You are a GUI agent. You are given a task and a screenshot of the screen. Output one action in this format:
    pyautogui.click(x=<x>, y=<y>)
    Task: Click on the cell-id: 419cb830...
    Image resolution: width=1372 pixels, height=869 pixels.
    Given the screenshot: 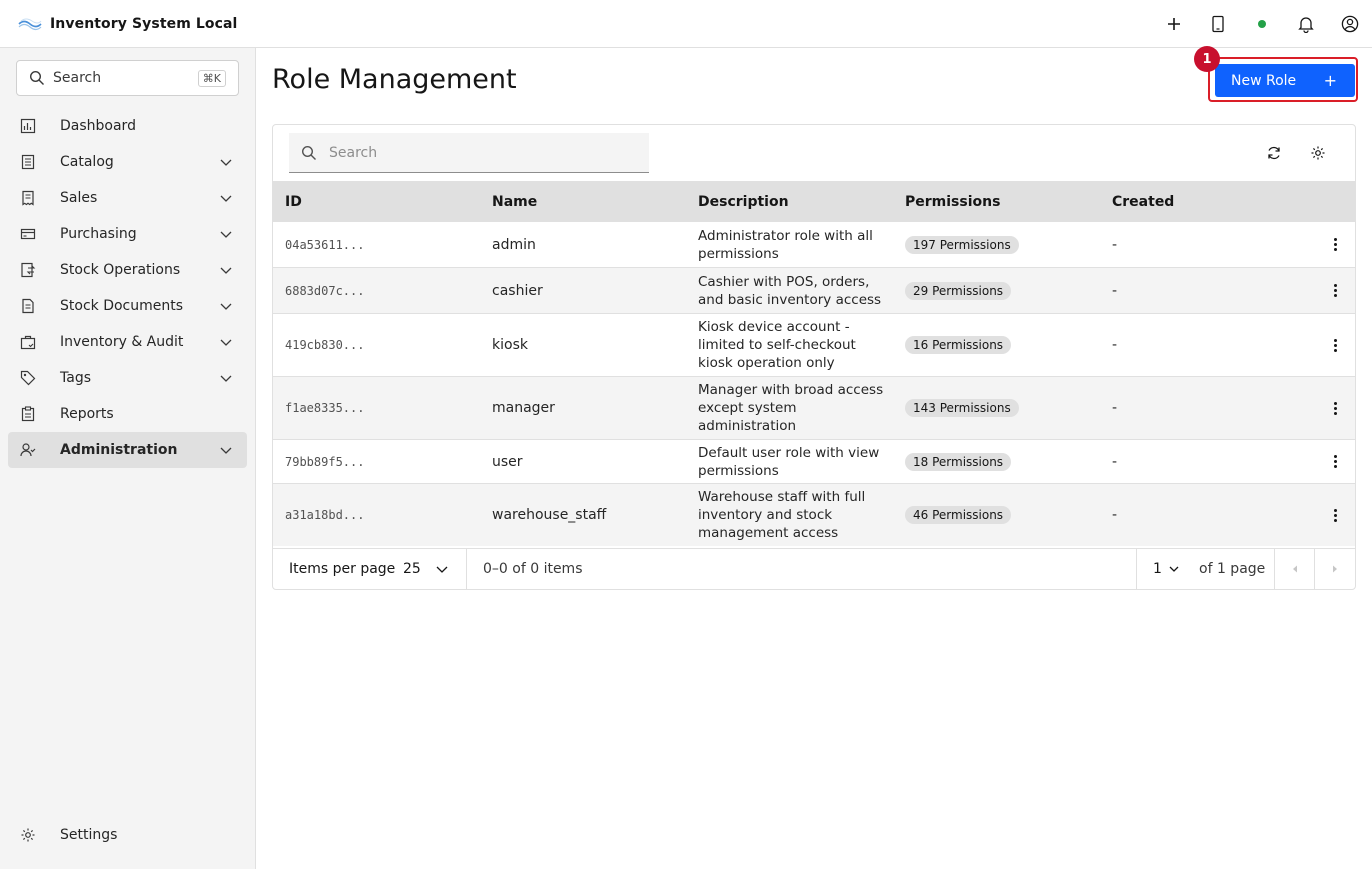 What is the action you would take?
    pyautogui.click(x=325, y=345)
    